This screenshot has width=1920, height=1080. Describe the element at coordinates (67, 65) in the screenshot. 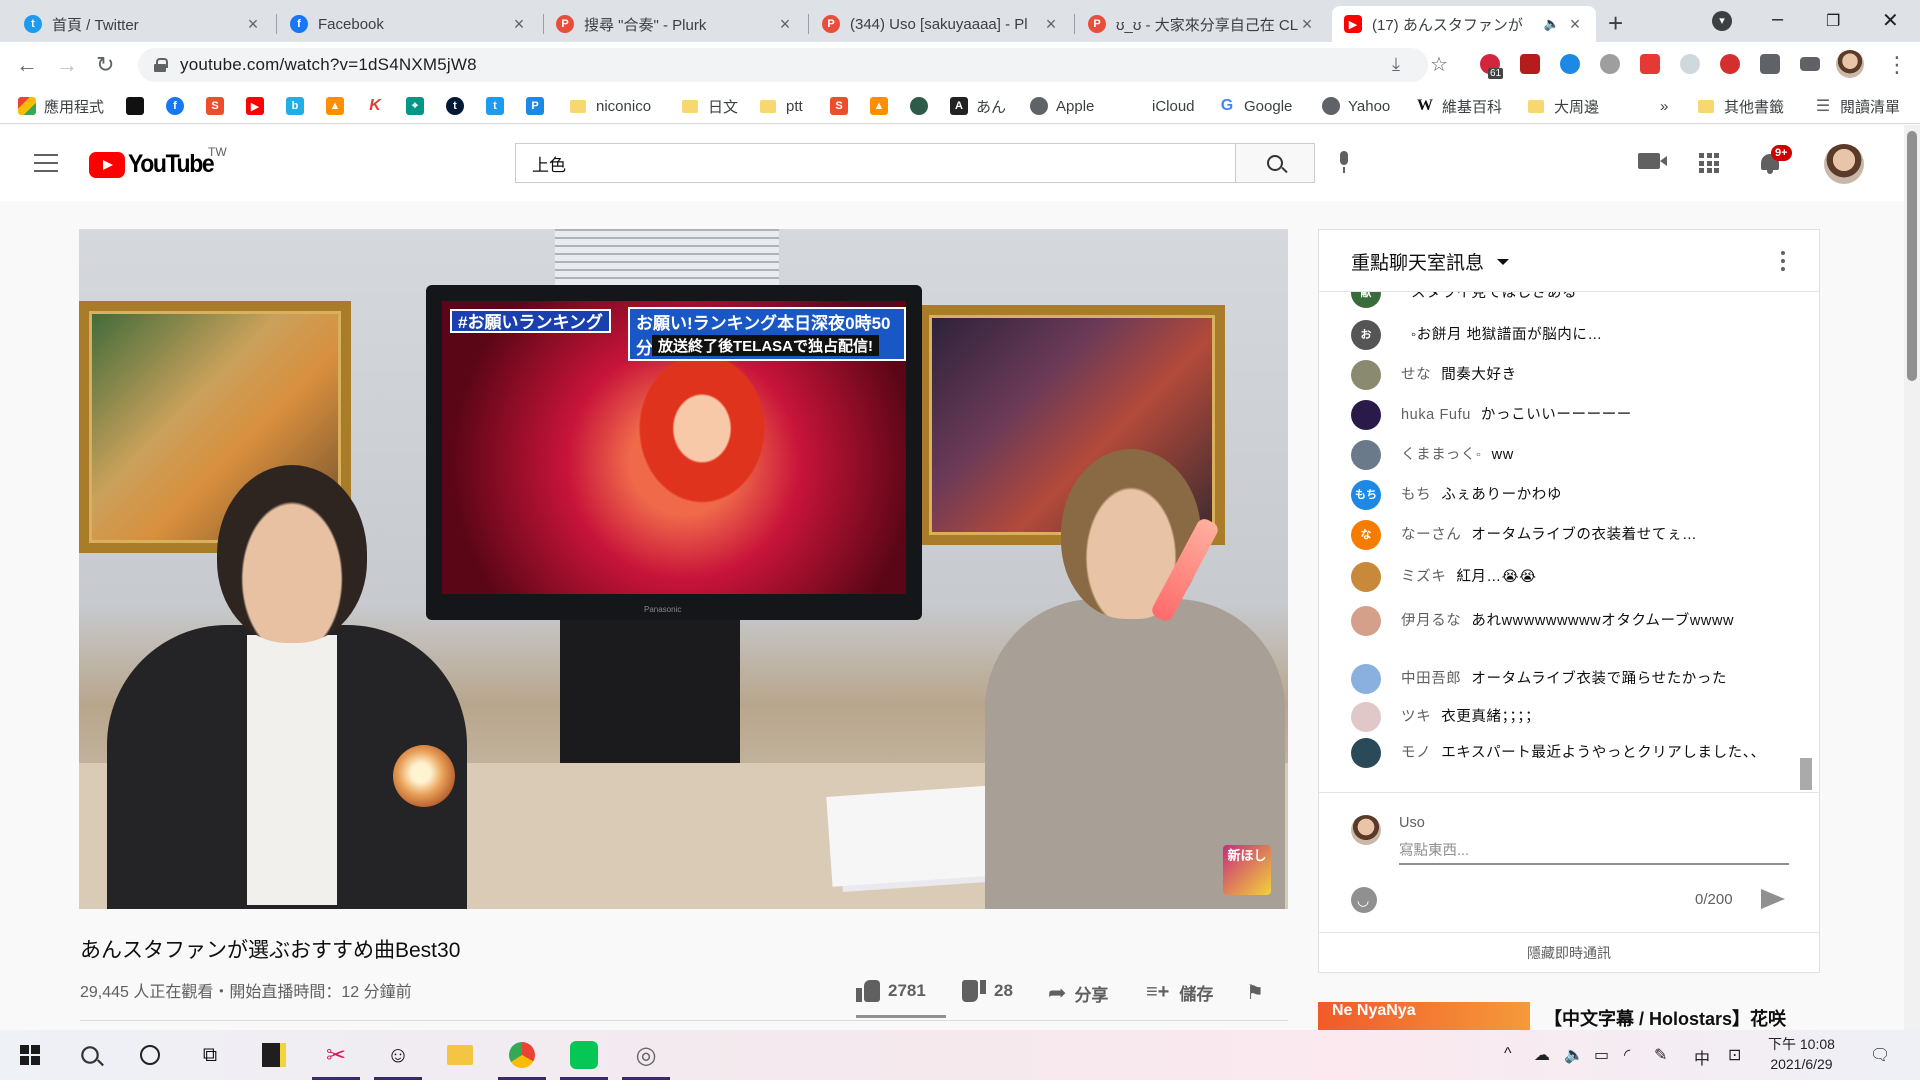

I see `forward-arrow-icon: →` at that location.